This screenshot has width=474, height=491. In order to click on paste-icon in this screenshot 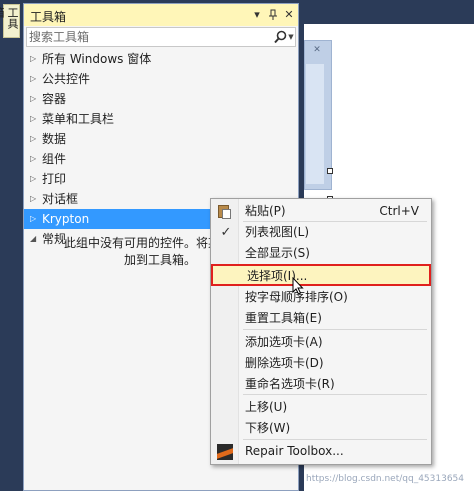, I will do `click(225, 211)`.